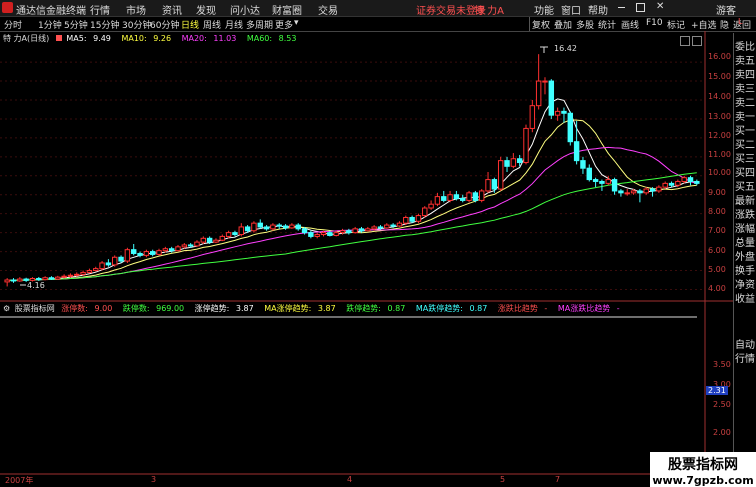  What do you see at coordinates (719, 154) in the screenshot?
I see `price-tick: 11.00` at bounding box center [719, 154].